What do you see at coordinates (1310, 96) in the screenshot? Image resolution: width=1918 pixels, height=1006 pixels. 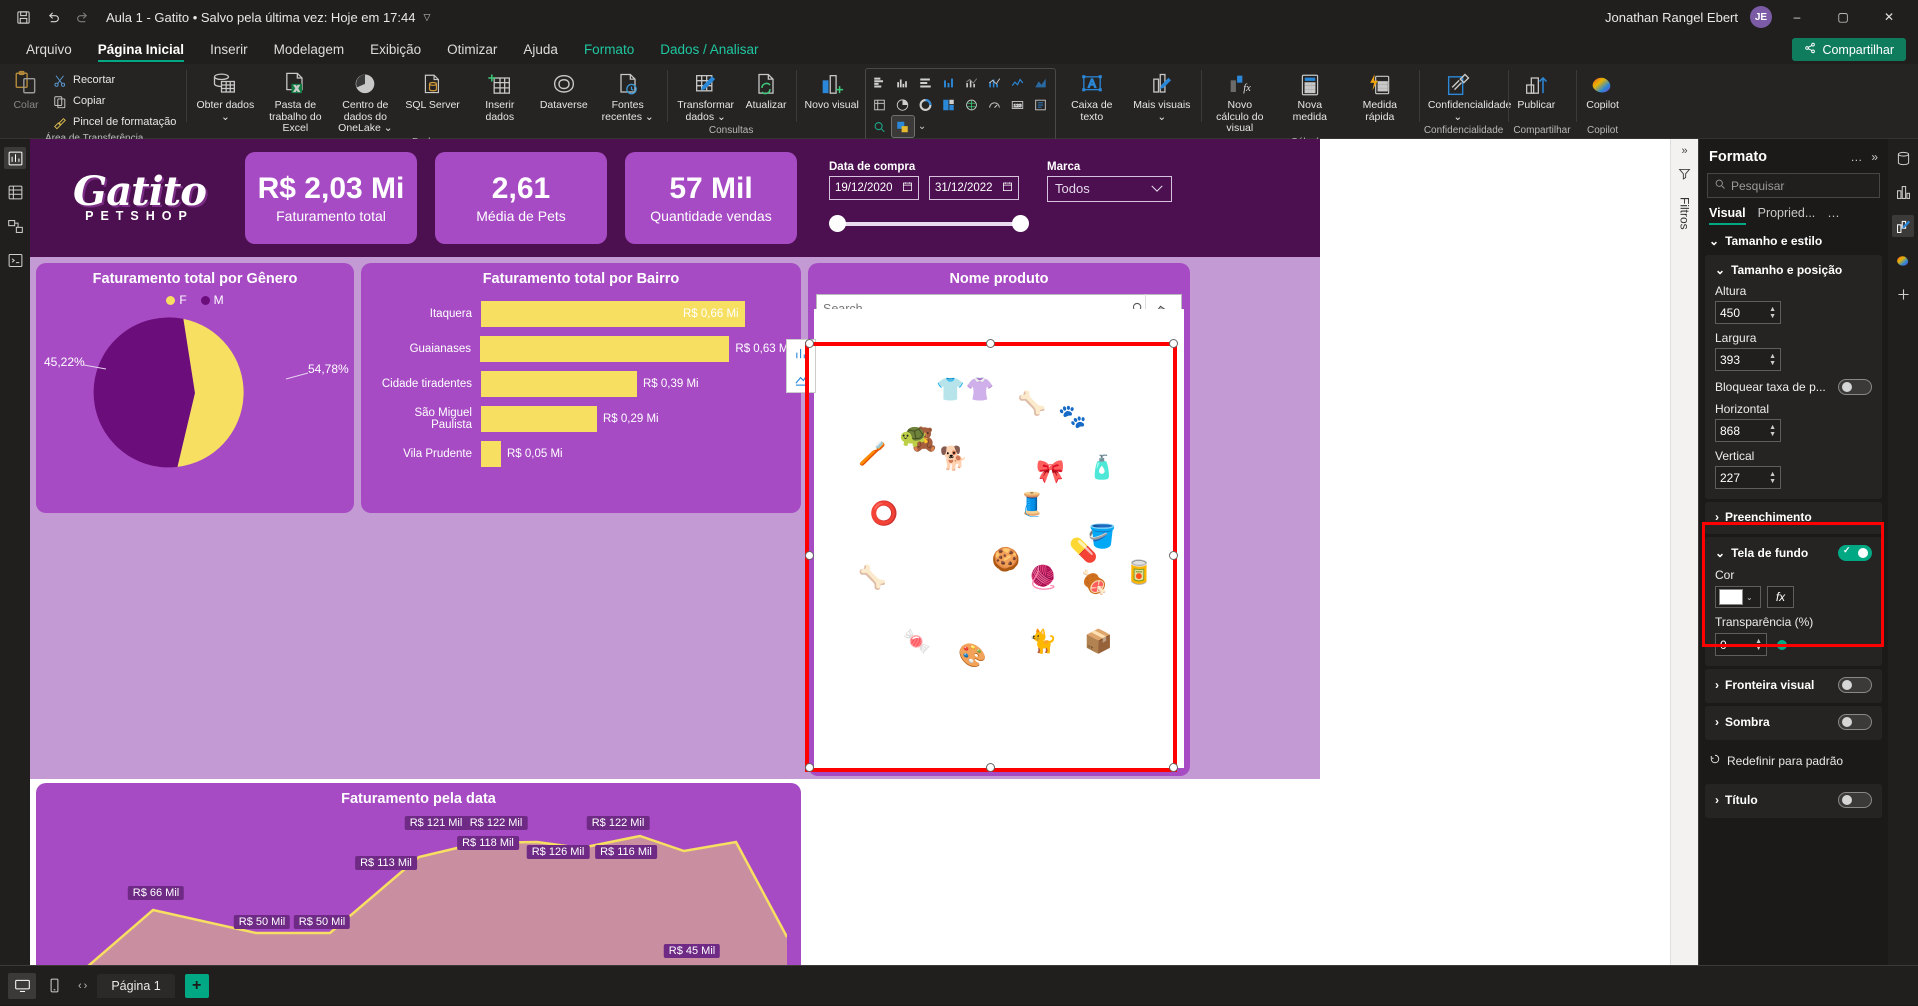 I see `new-measure-button: Nova medida` at bounding box center [1310, 96].